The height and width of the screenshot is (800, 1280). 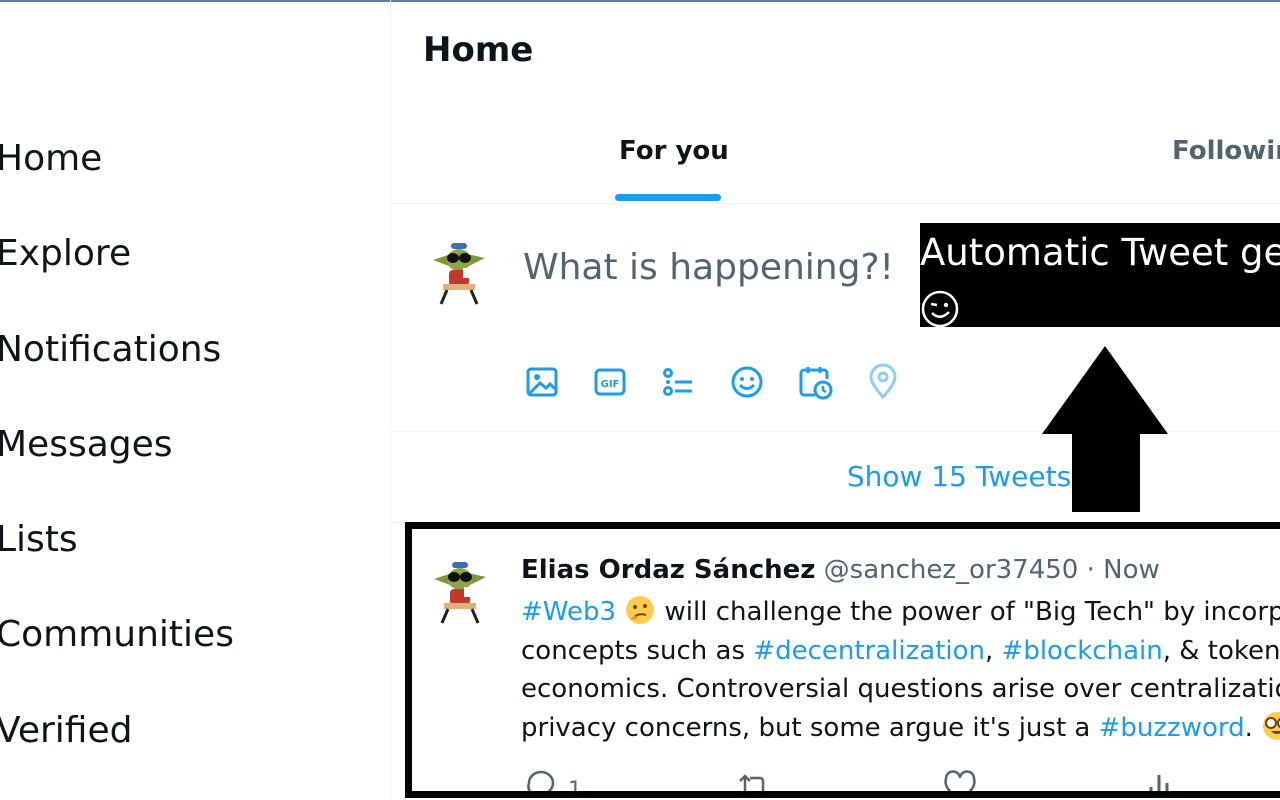 What do you see at coordinates (51, 158) in the screenshot?
I see `sidebar-item-home: Home` at bounding box center [51, 158].